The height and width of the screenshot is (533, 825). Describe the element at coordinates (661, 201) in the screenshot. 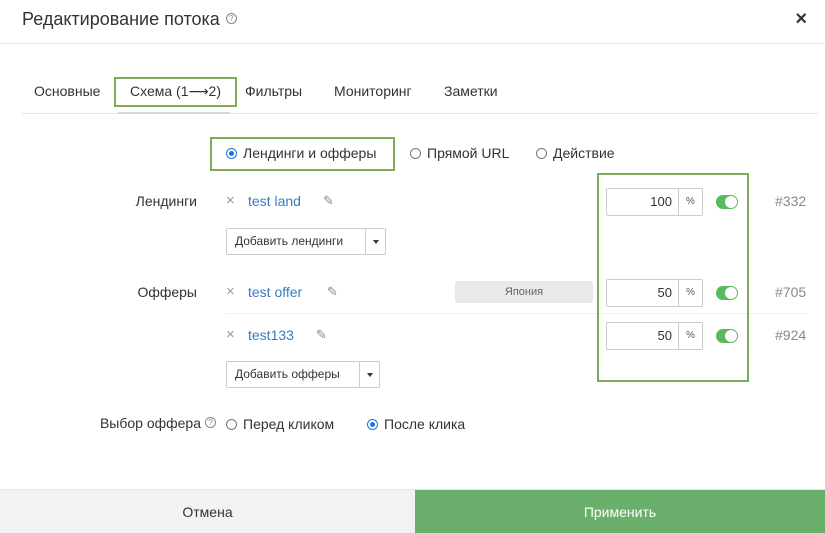

I see `weight-value: 100` at that location.